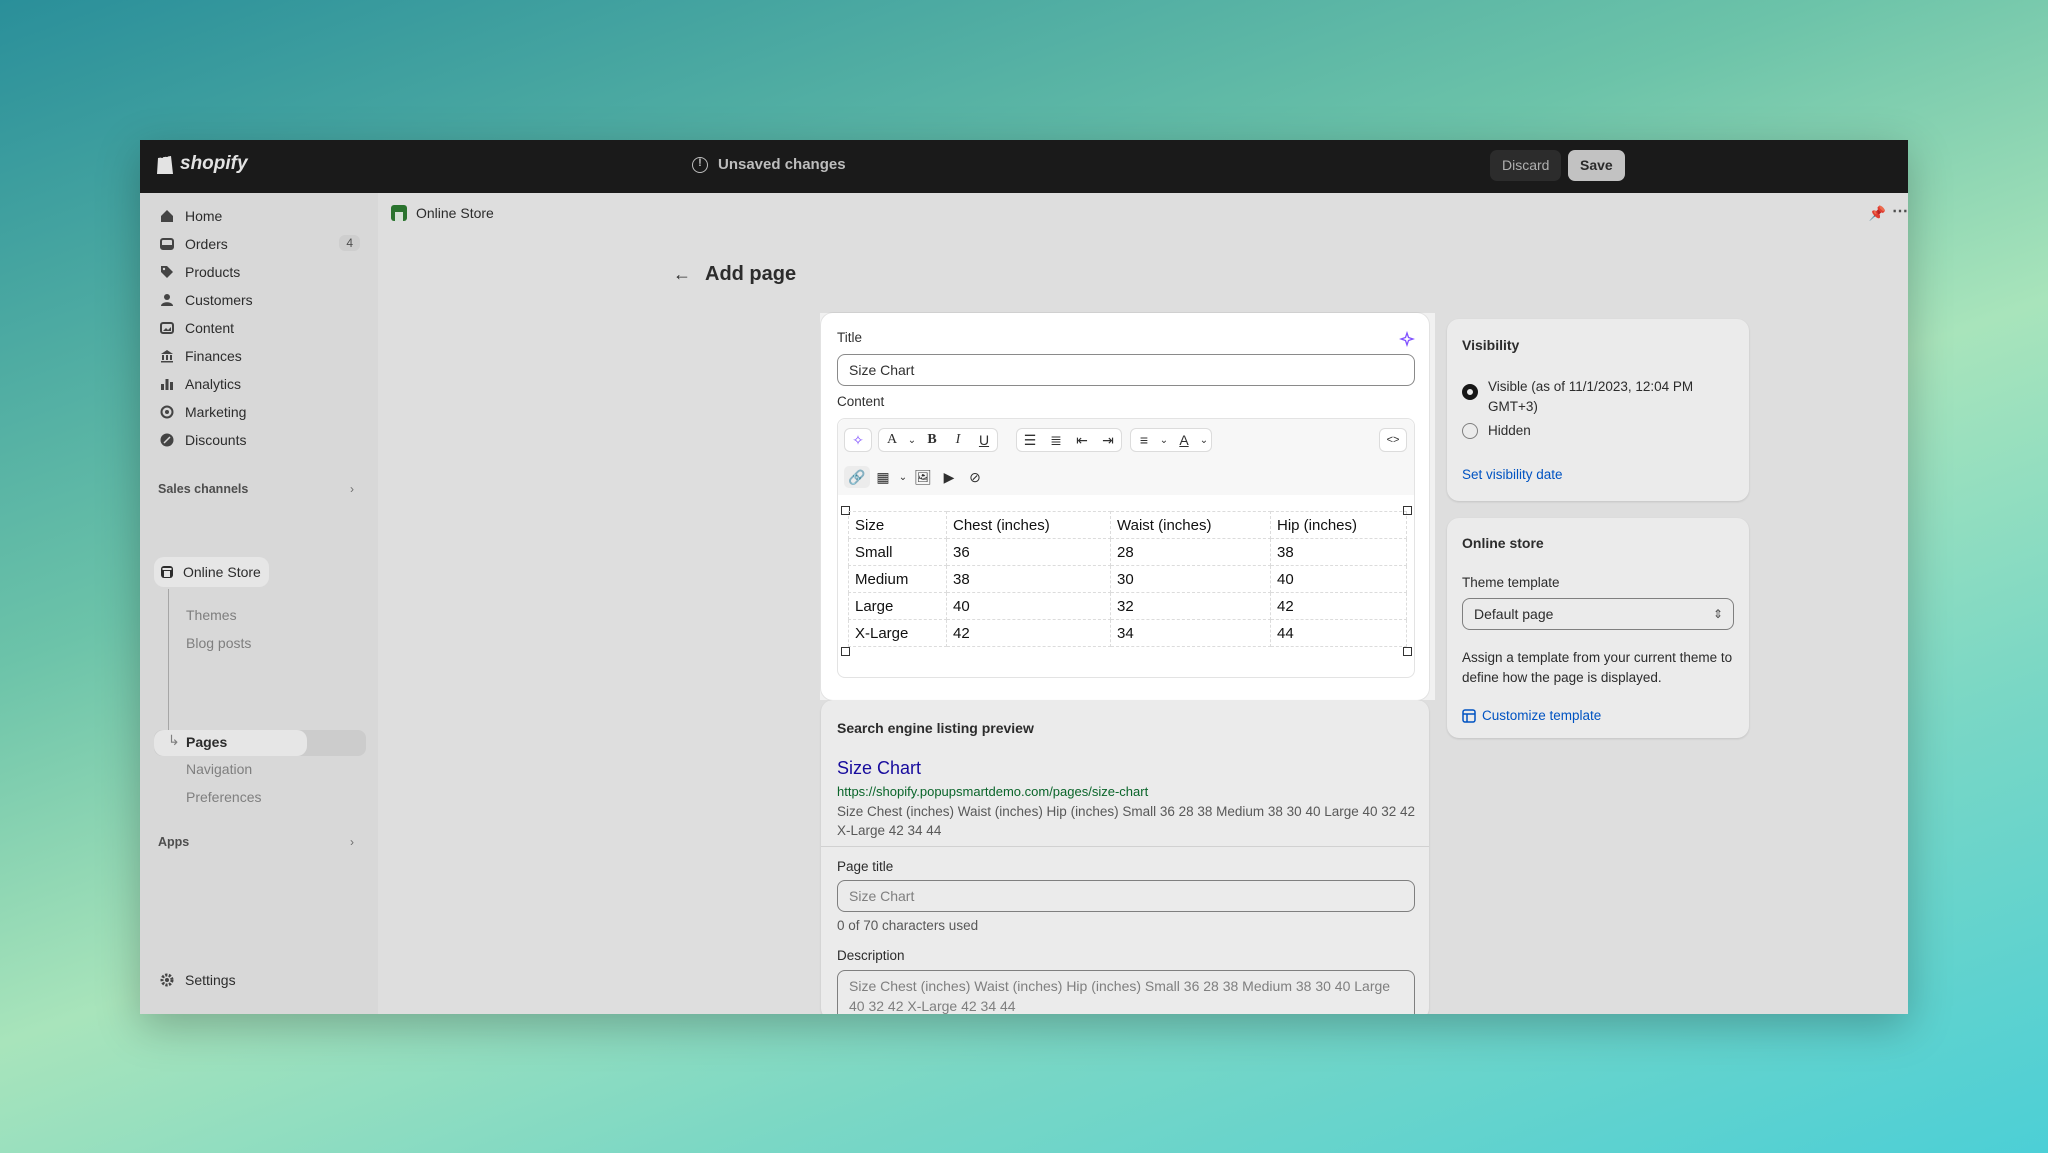  Describe the element at coordinates (442, 213) in the screenshot. I see `breadcrumb: Online Store` at that location.